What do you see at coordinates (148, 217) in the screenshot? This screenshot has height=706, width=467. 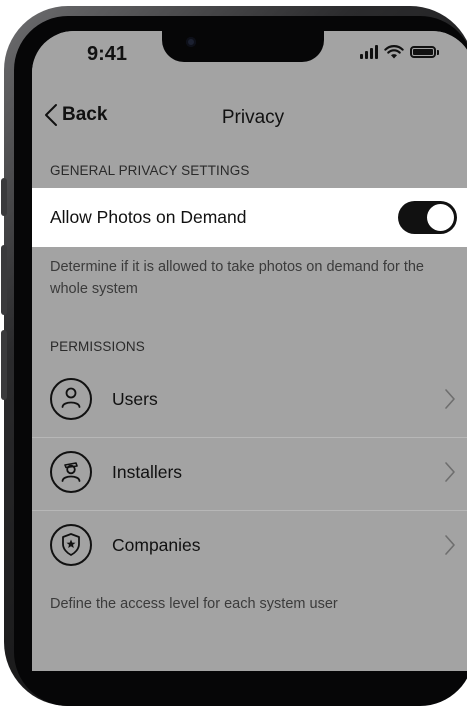 I see `allow-photos-label: Allow Photos on Demand` at bounding box center [148, 217].